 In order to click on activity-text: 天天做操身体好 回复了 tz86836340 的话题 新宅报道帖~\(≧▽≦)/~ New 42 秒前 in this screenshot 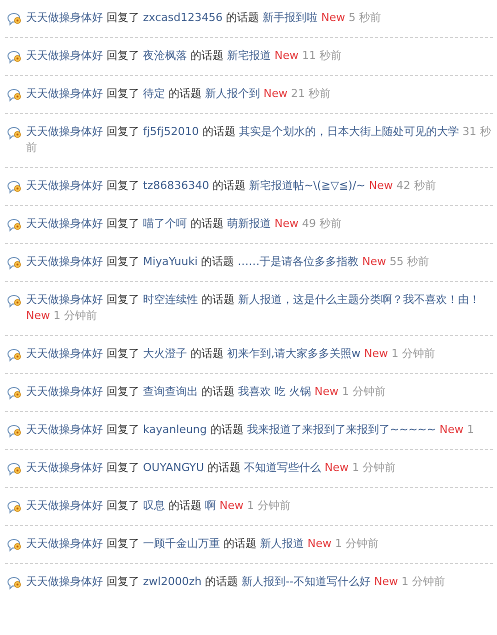, I will do `click(231, 186)`.